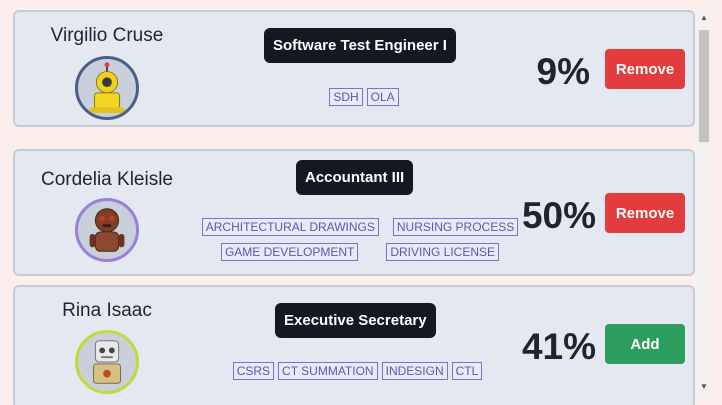 This screenshot has height=405, width=722. What do you see at coordinates (558, 215) in the screenshot?
I see `match-percent: 50%` at bounding box center [558, 215].